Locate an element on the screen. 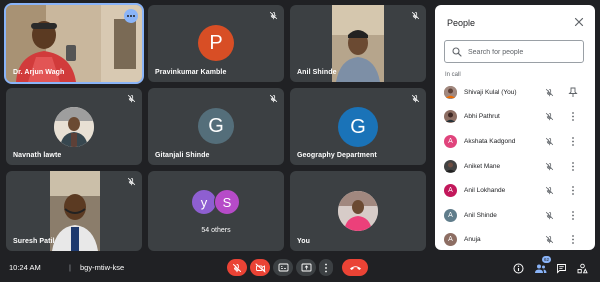  participant-name: Gitanjali Shinde is located at coordinates (182, 155).